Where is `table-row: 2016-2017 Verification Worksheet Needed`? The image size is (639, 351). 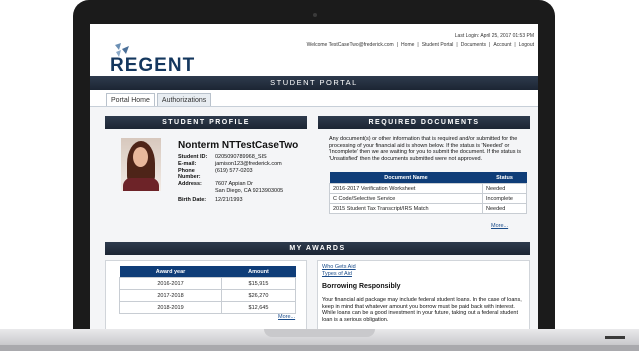
table-row: 2016-2017 Verification Worksheet Needed is located at coordinates (428, 188).